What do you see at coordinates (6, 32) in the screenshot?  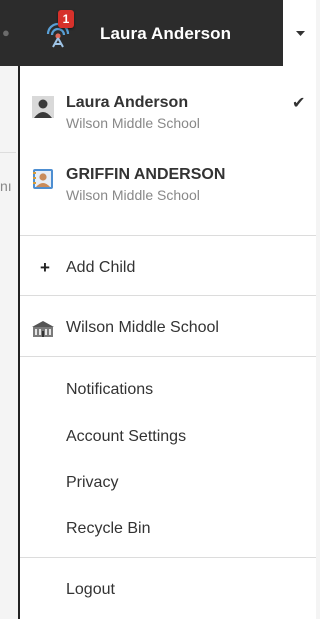 I see `partial-icon: ●` at bounding box center [6, 32].